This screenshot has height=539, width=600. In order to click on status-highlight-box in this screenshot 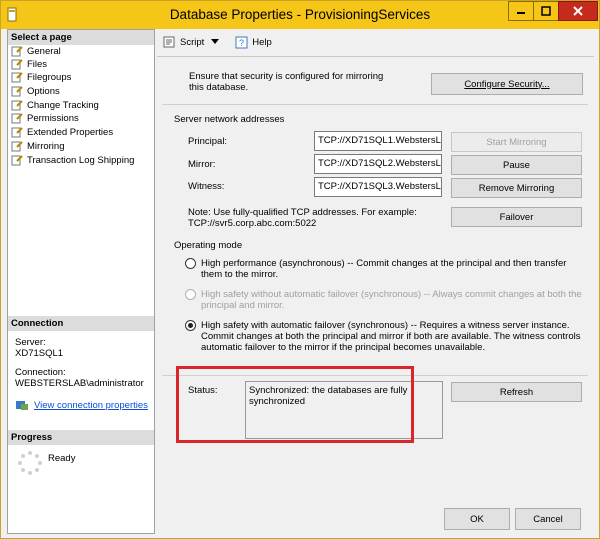, I will do `click(295, 404)`.